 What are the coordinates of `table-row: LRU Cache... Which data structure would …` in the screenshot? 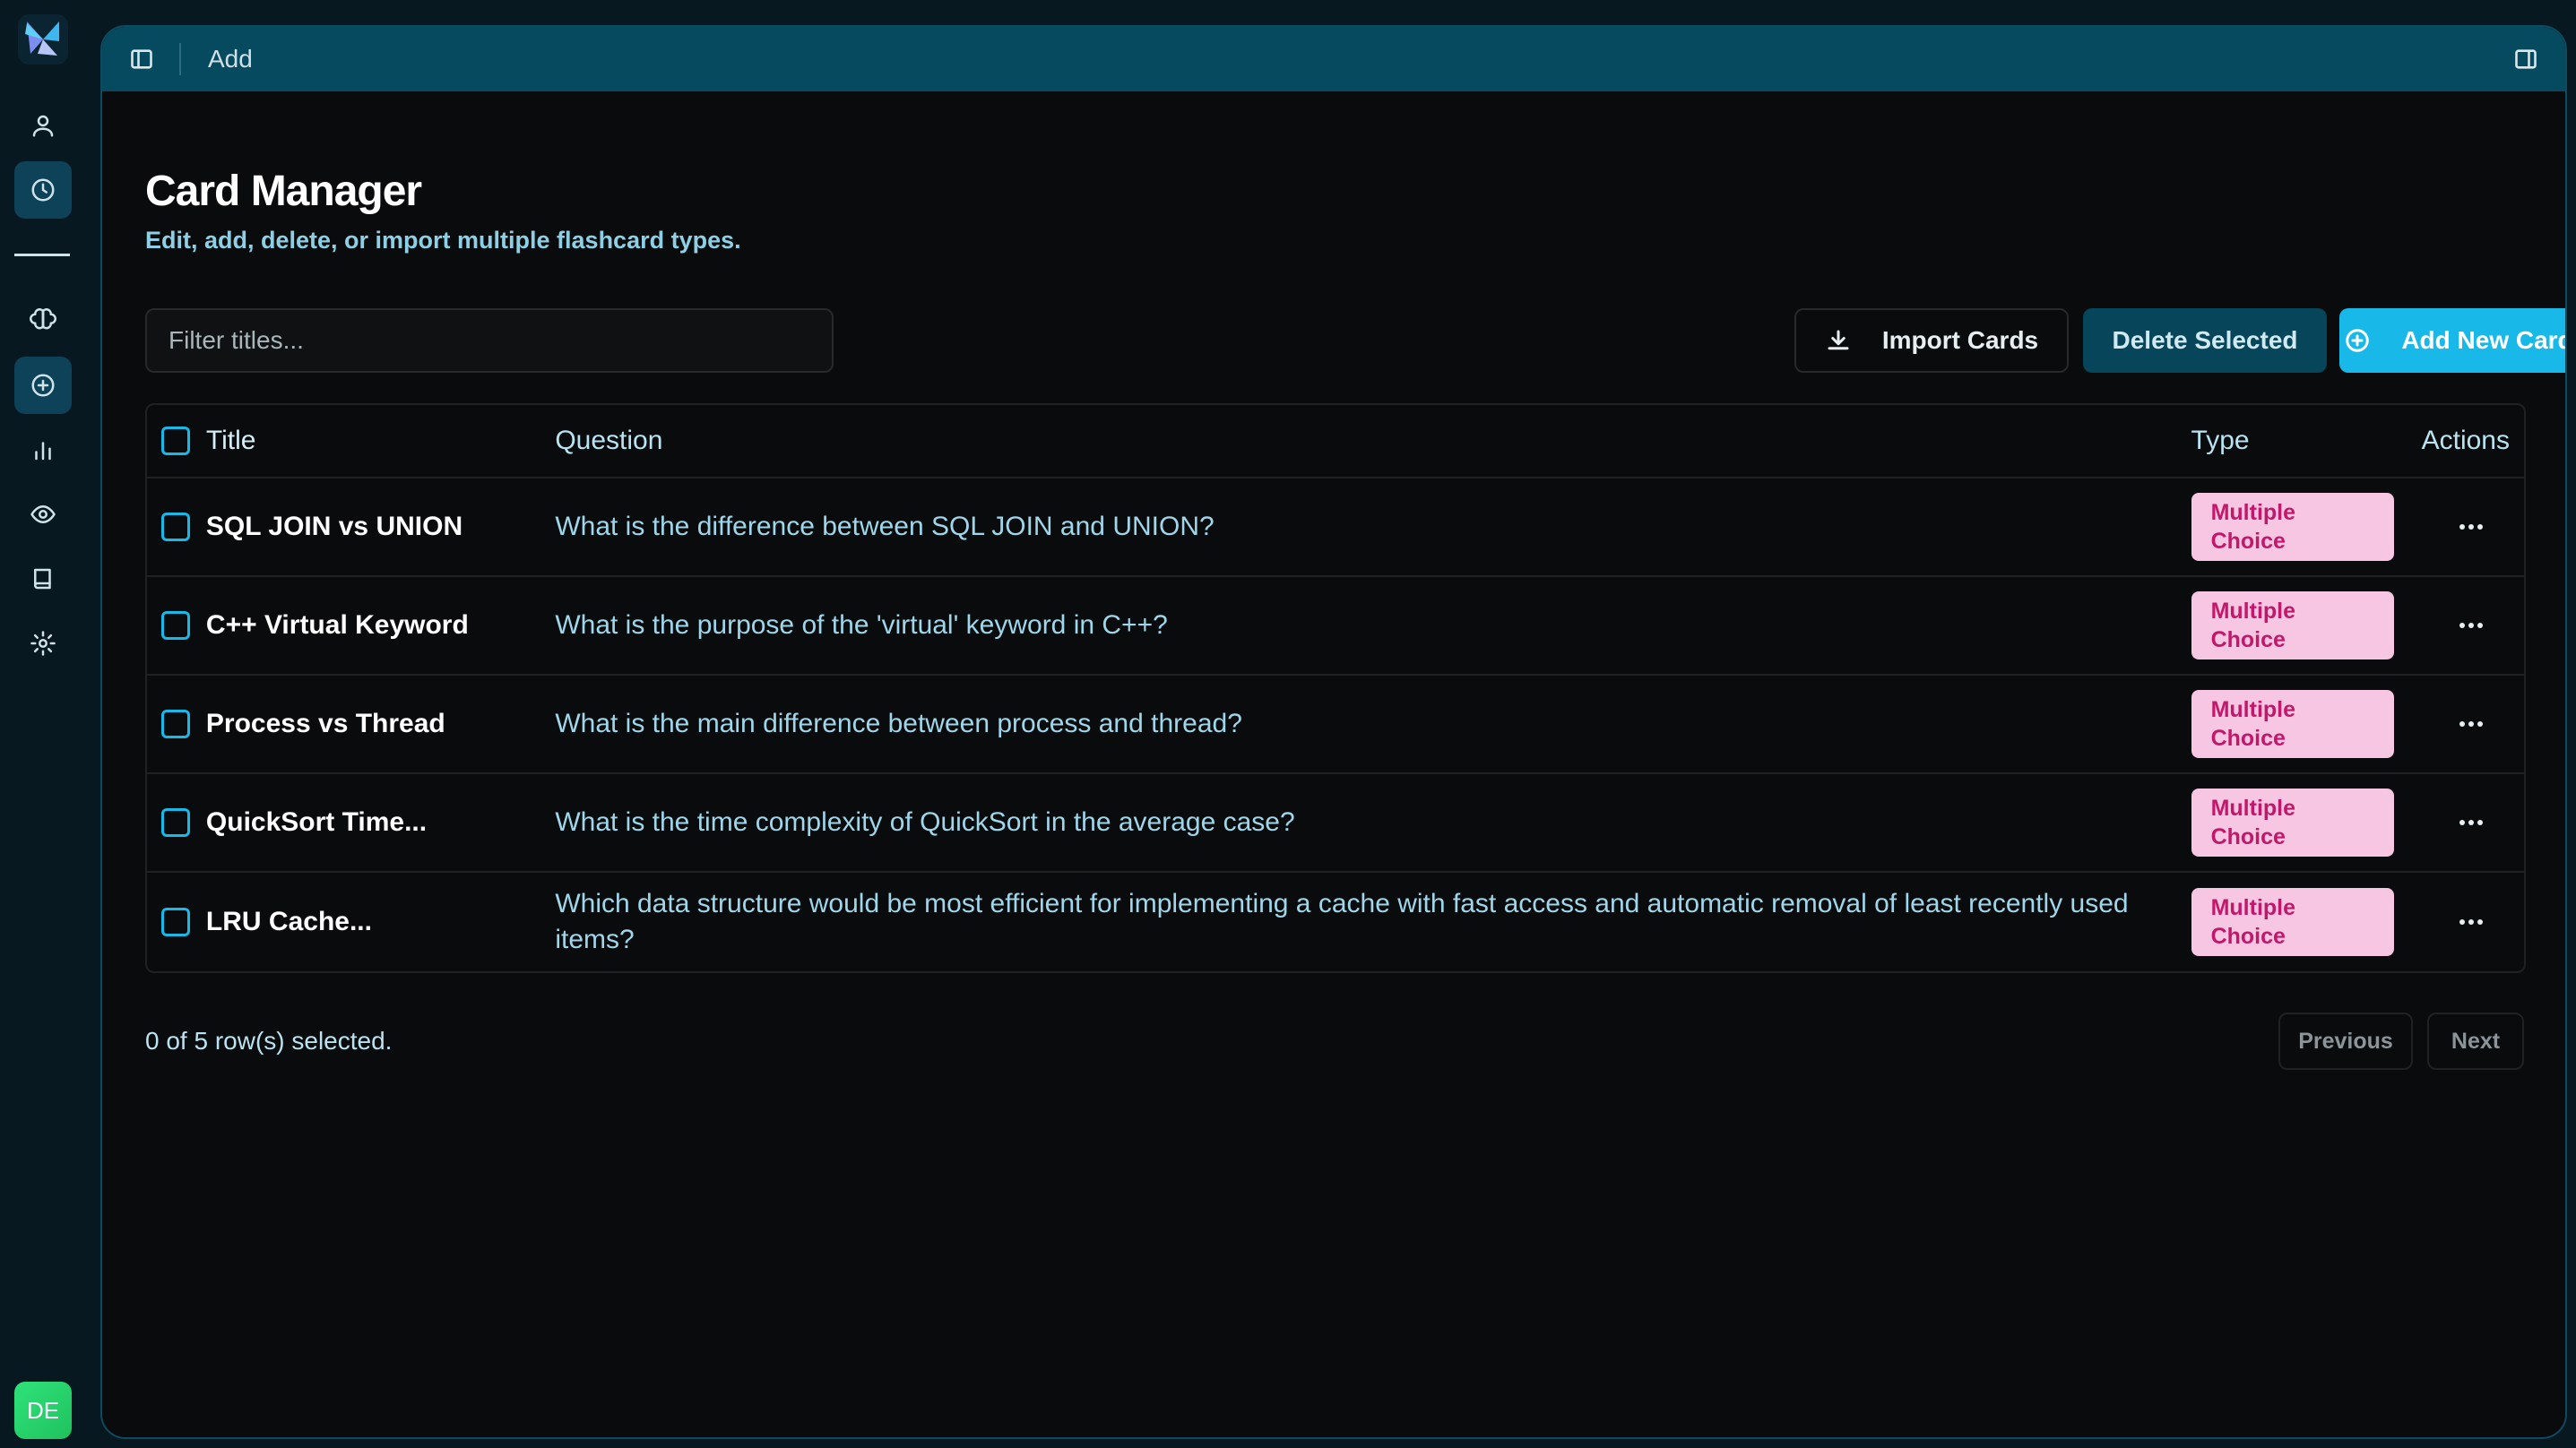 It's located at (1335, 921).